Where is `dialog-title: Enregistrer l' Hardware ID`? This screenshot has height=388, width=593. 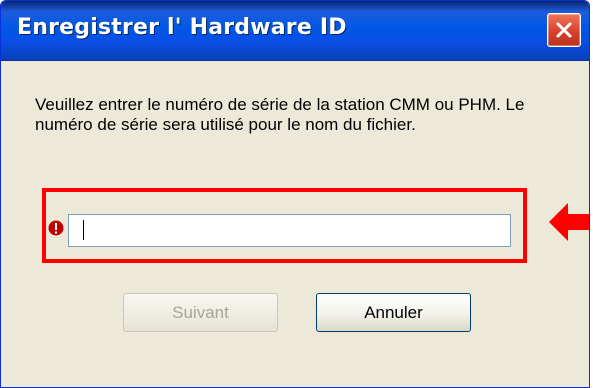 dialog-title: Enregistrer l' Hardware ID is located at coordinates (182, 27).